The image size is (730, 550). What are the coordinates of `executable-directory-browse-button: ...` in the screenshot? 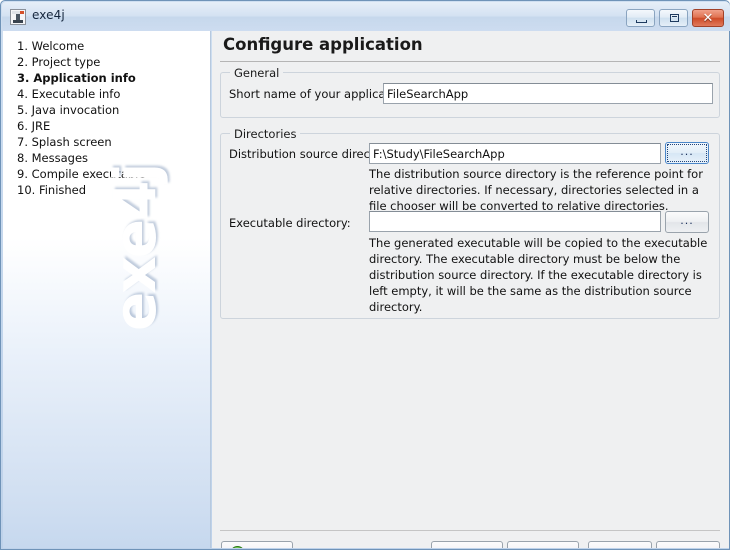 It's located at (687, 222).